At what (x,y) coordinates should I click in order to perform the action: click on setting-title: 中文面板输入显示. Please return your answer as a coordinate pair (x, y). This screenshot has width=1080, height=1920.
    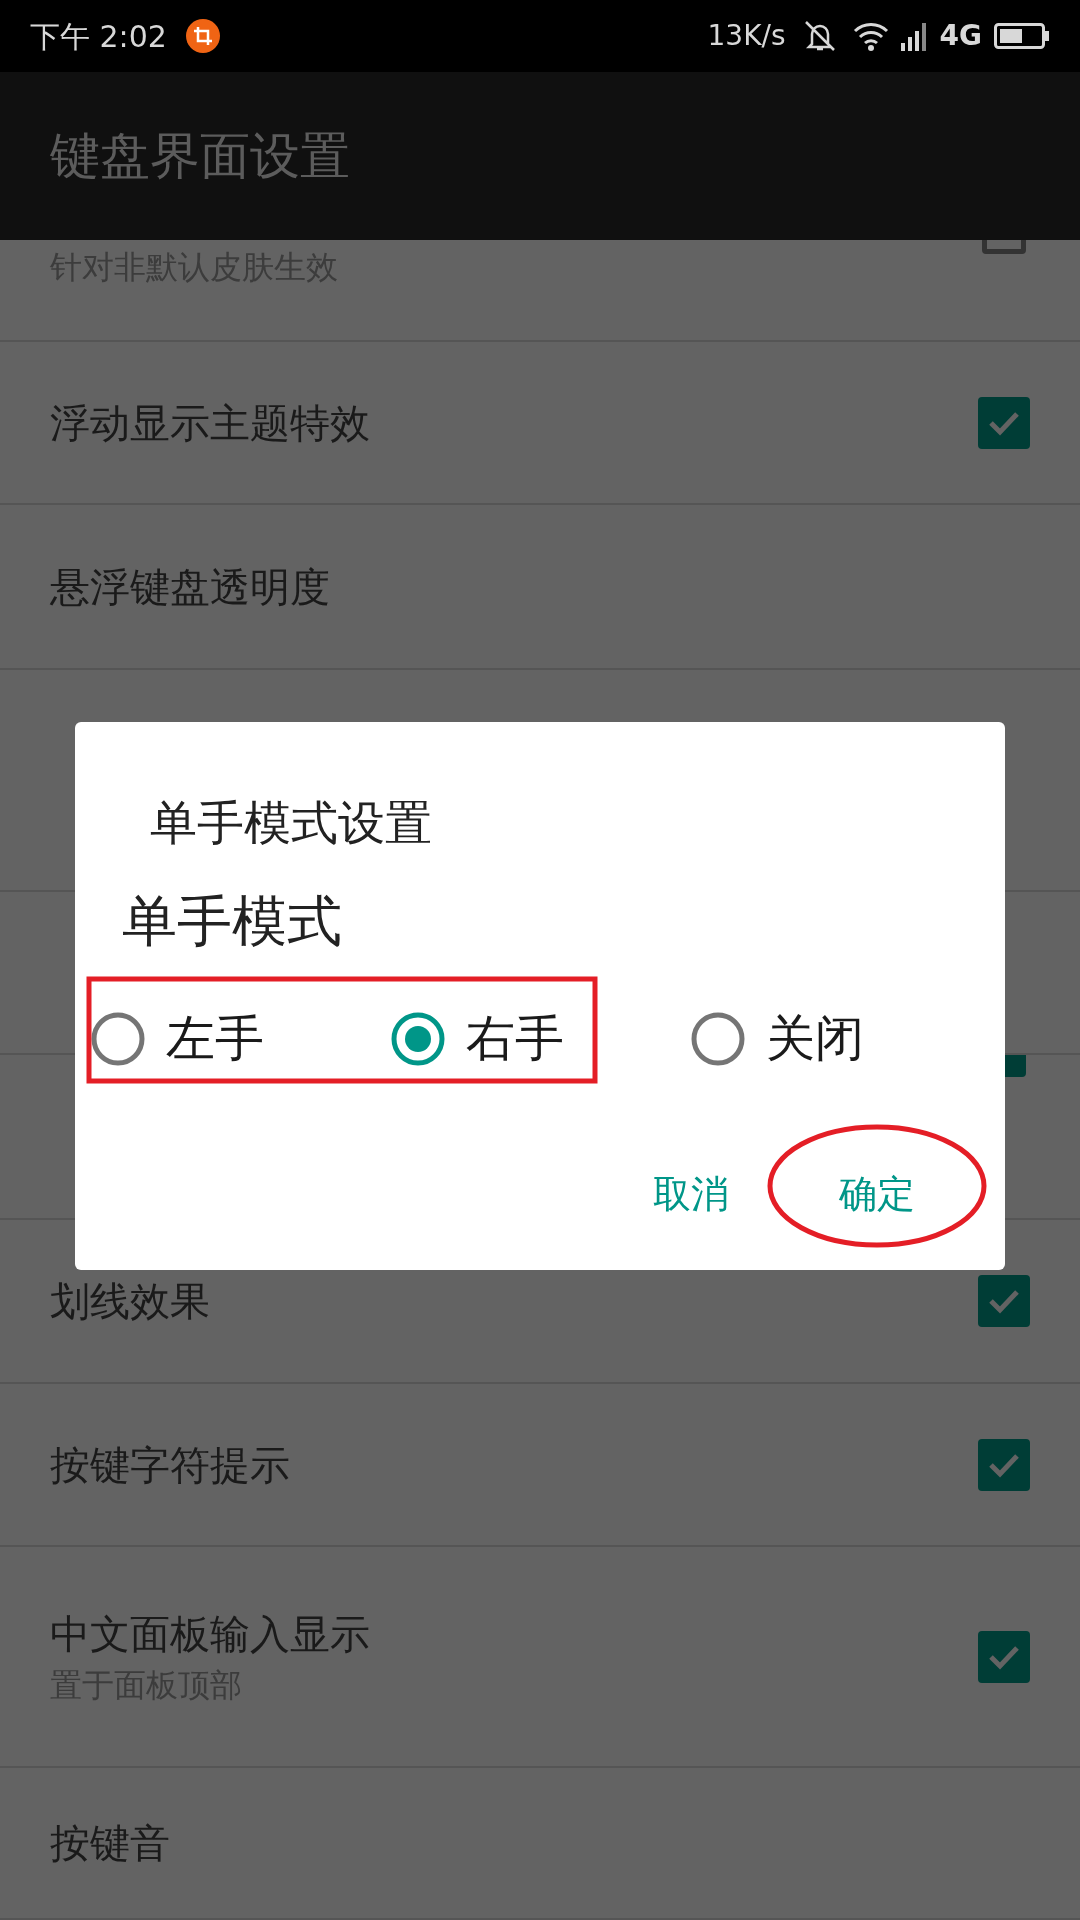
    Looking at the image, I should click on (210, 1634).